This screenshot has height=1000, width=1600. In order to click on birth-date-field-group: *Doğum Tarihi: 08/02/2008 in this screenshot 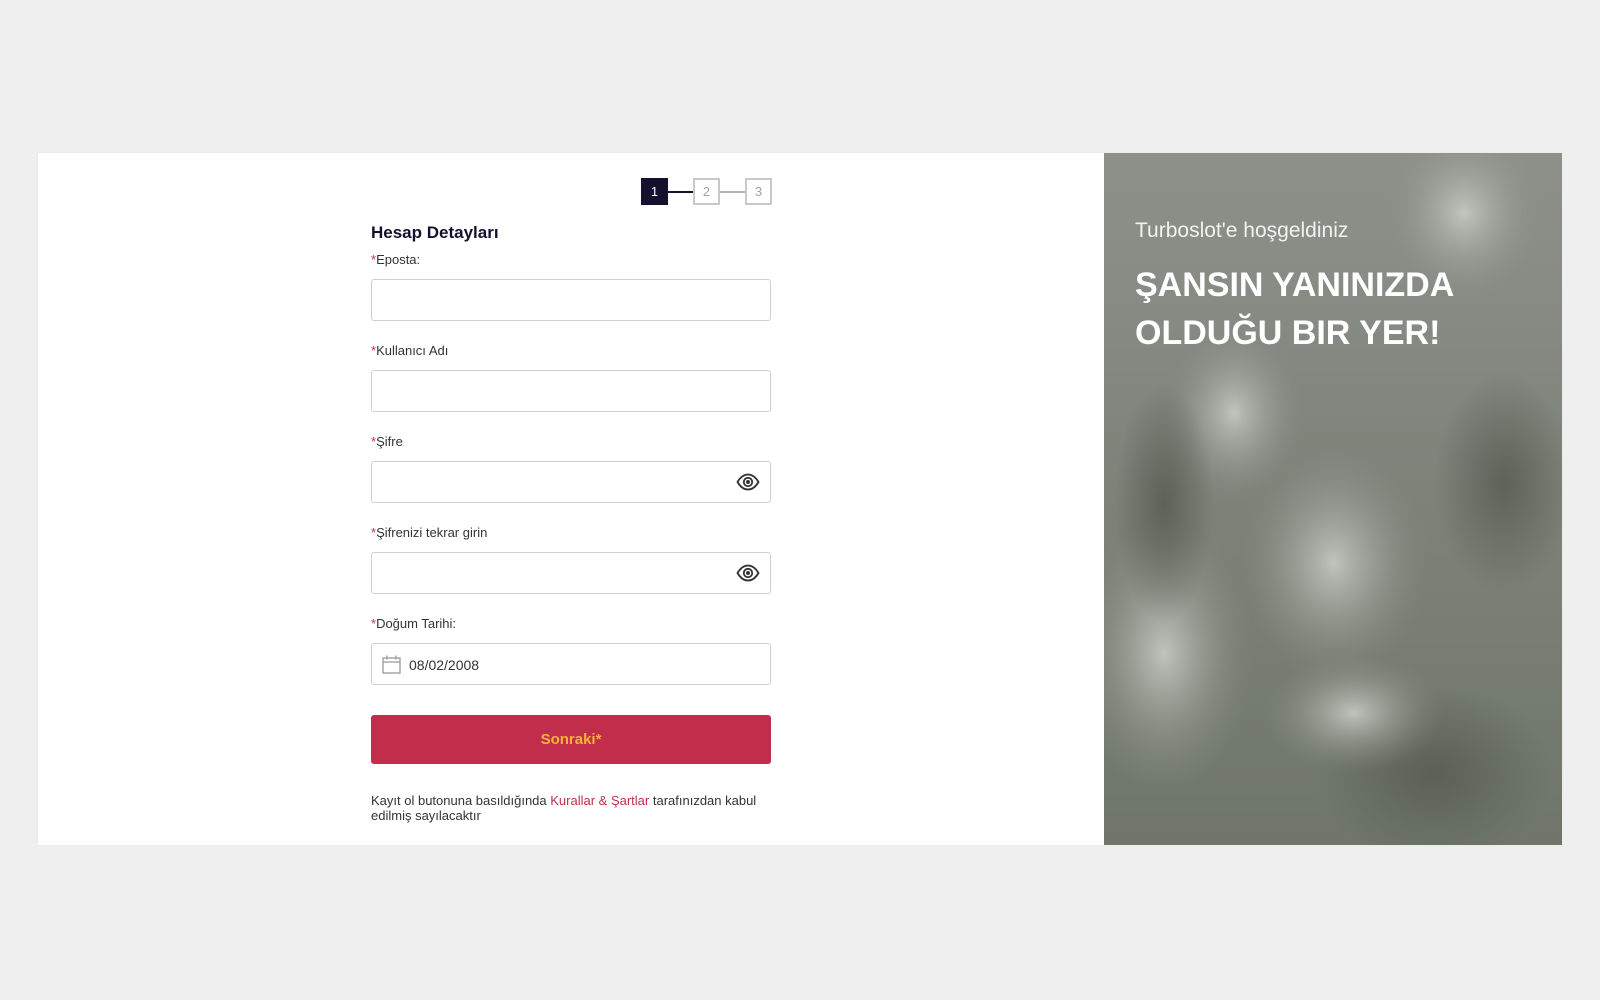, I will do `click(571, 650)`.